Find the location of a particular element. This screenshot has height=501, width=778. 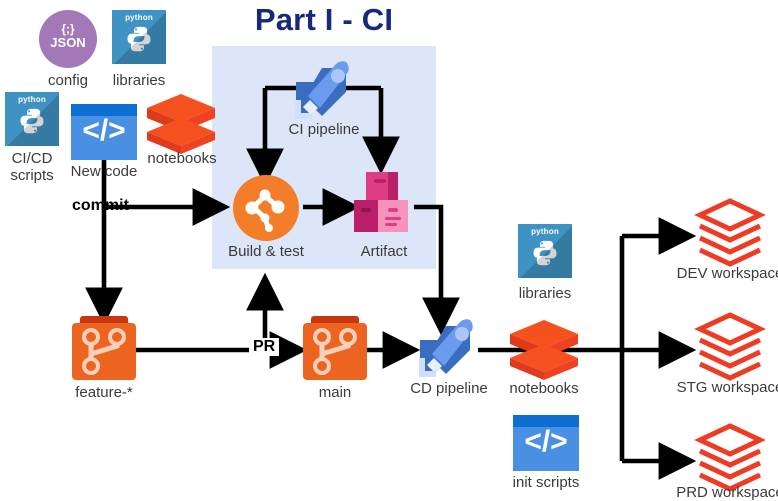

artifact-boxes-icon is located at coordinates (381, 202).